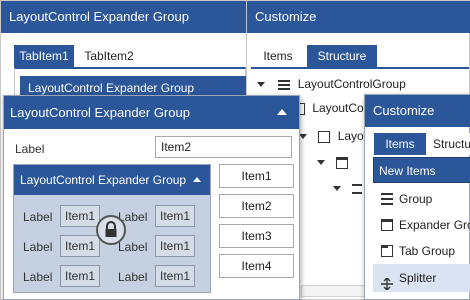  I want to click on tab-tabitem2: TabItem2, so click(109, 56).